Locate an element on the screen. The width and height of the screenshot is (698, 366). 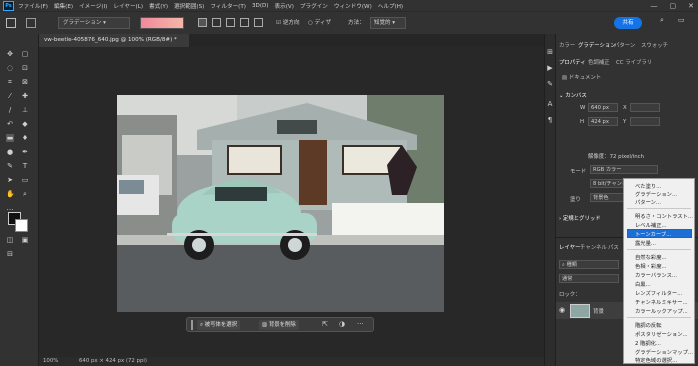
tab-channels: チャンネル is located at coordinates (593, 247).